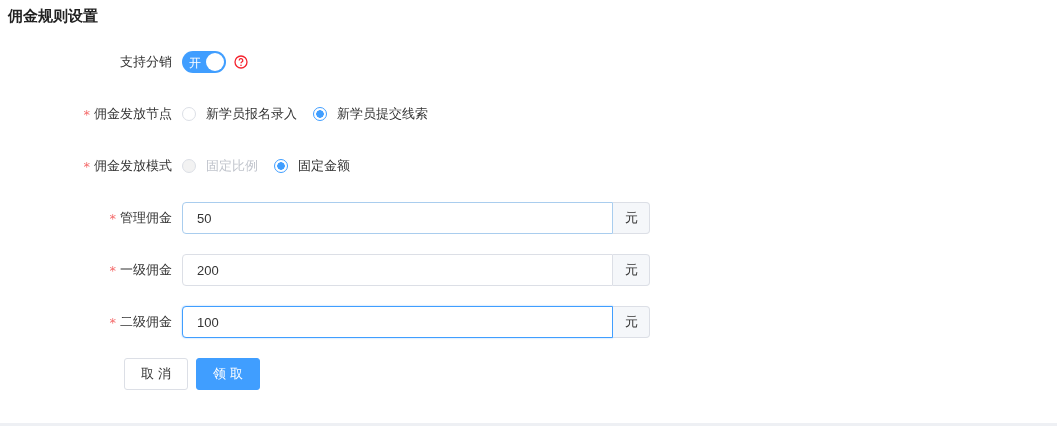 Image resolution: width=1057 pixels, height=426 pixels. Describe the element at coordinates (52, 16) in the screenshot. I see `section-title: 佣金规则设置` at that location.